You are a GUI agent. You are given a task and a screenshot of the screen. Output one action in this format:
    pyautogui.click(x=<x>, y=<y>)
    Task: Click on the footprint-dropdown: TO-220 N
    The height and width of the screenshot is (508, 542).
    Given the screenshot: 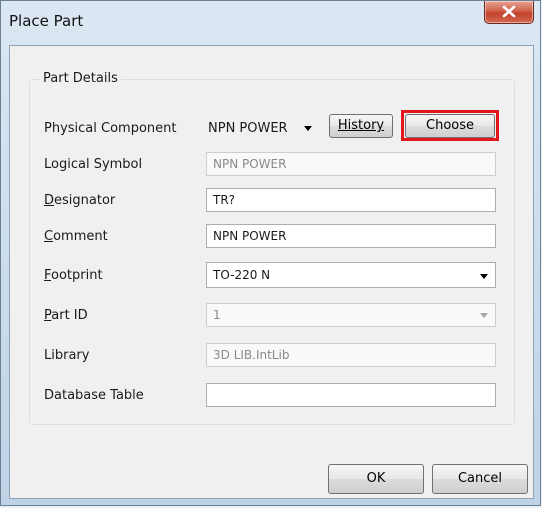 What is the action you would take?
    pyautogui.click(x=351, y=275)
    